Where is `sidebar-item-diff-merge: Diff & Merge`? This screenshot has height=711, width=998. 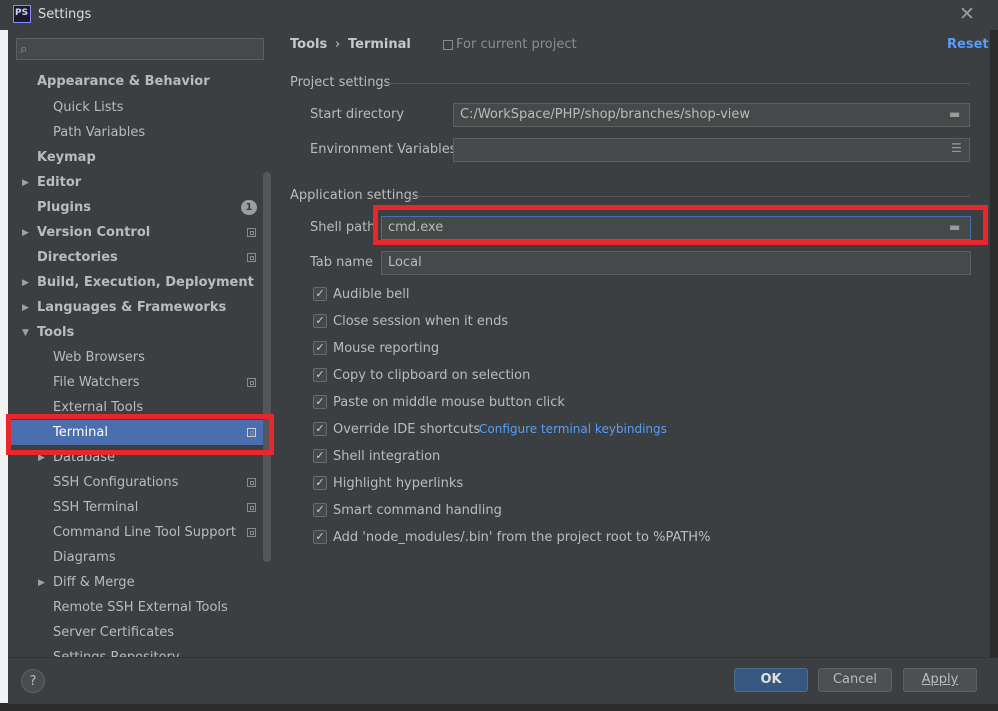
sidebar-item-diff-merge: Diff & Merge is located at coordinates (94, 582).